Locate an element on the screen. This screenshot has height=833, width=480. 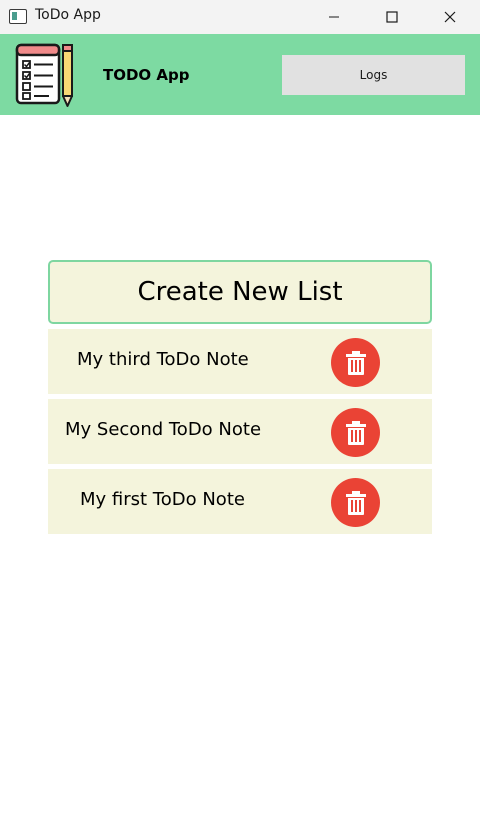
note-item: My first ToDo Note is located at coordinates (240, 501).